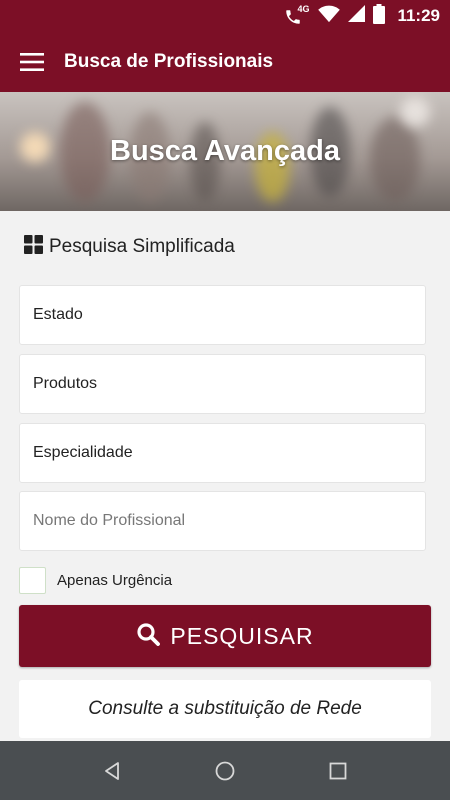  I want to click on search-button-label: PESQUISAR, so click(242, 635).